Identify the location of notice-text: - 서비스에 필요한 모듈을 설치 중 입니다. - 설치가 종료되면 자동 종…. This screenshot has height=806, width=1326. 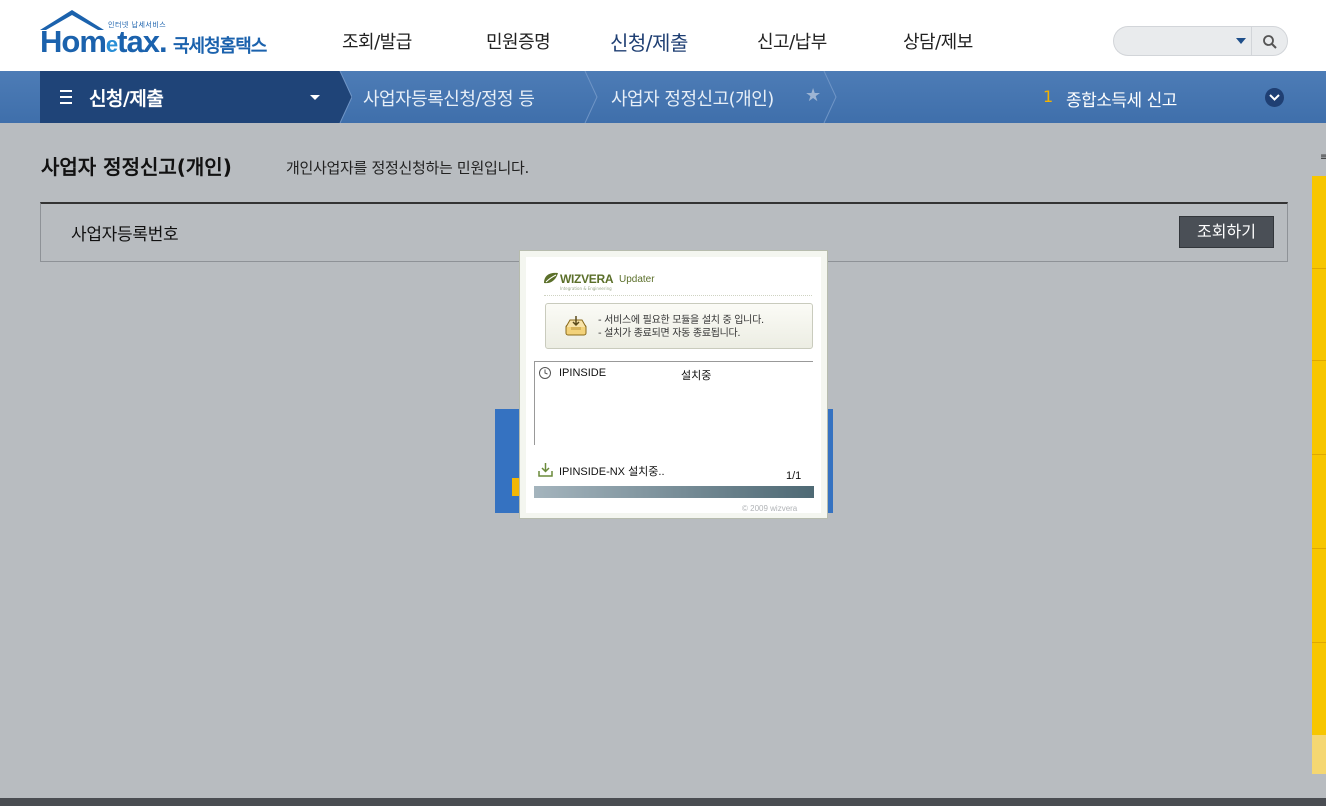
(681, 327).